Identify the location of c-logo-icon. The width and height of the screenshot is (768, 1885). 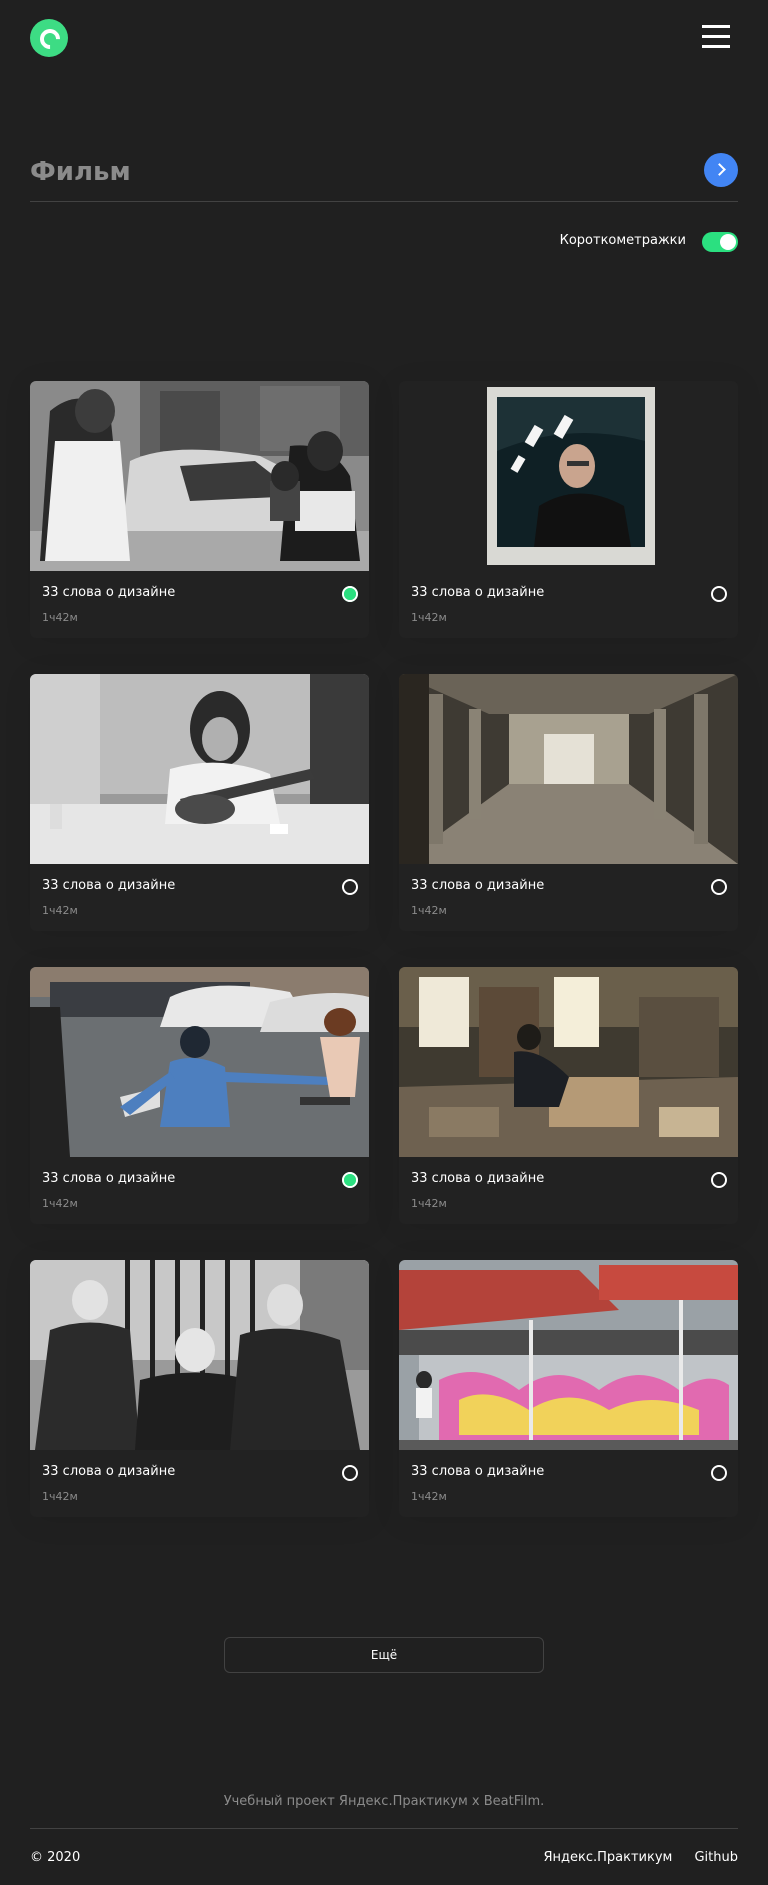
(49, 38).